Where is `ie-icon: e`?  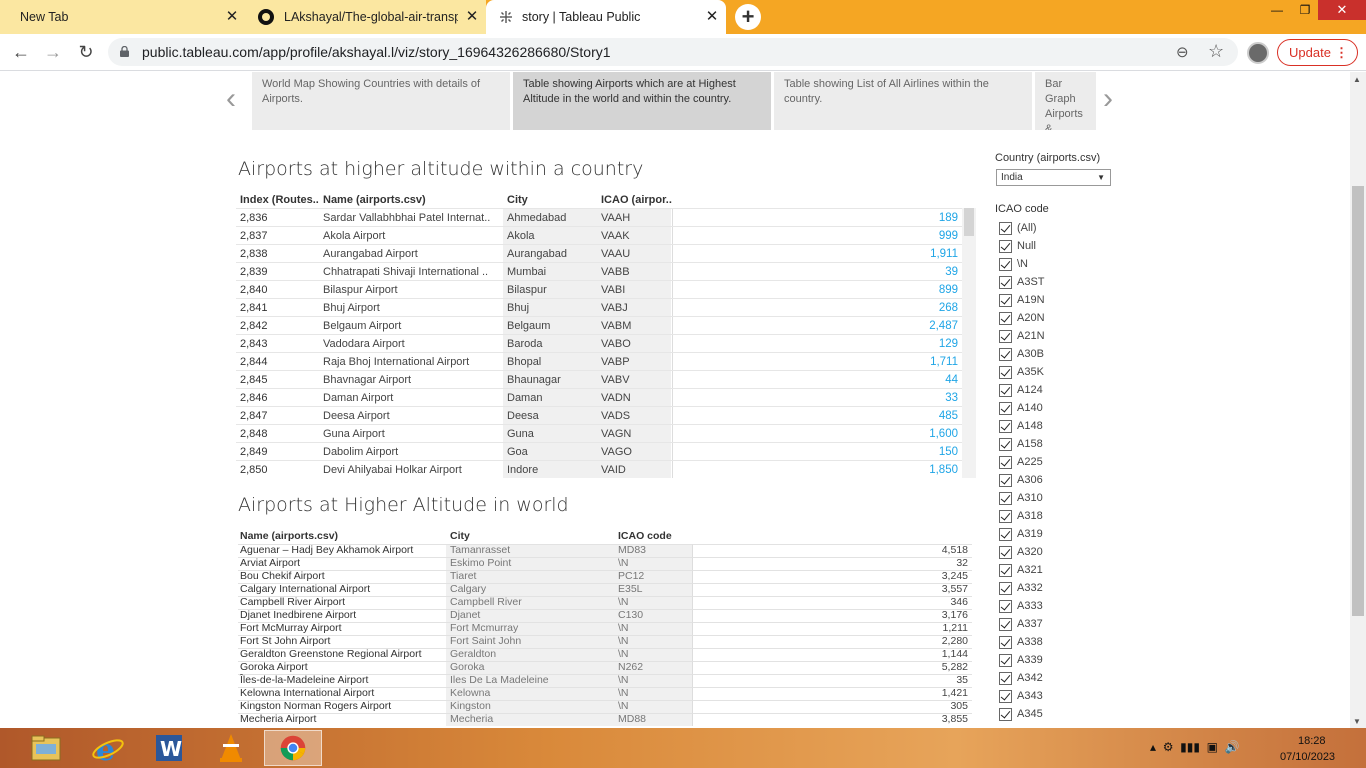
ie-icon: e is located at coordinates (109, 748).